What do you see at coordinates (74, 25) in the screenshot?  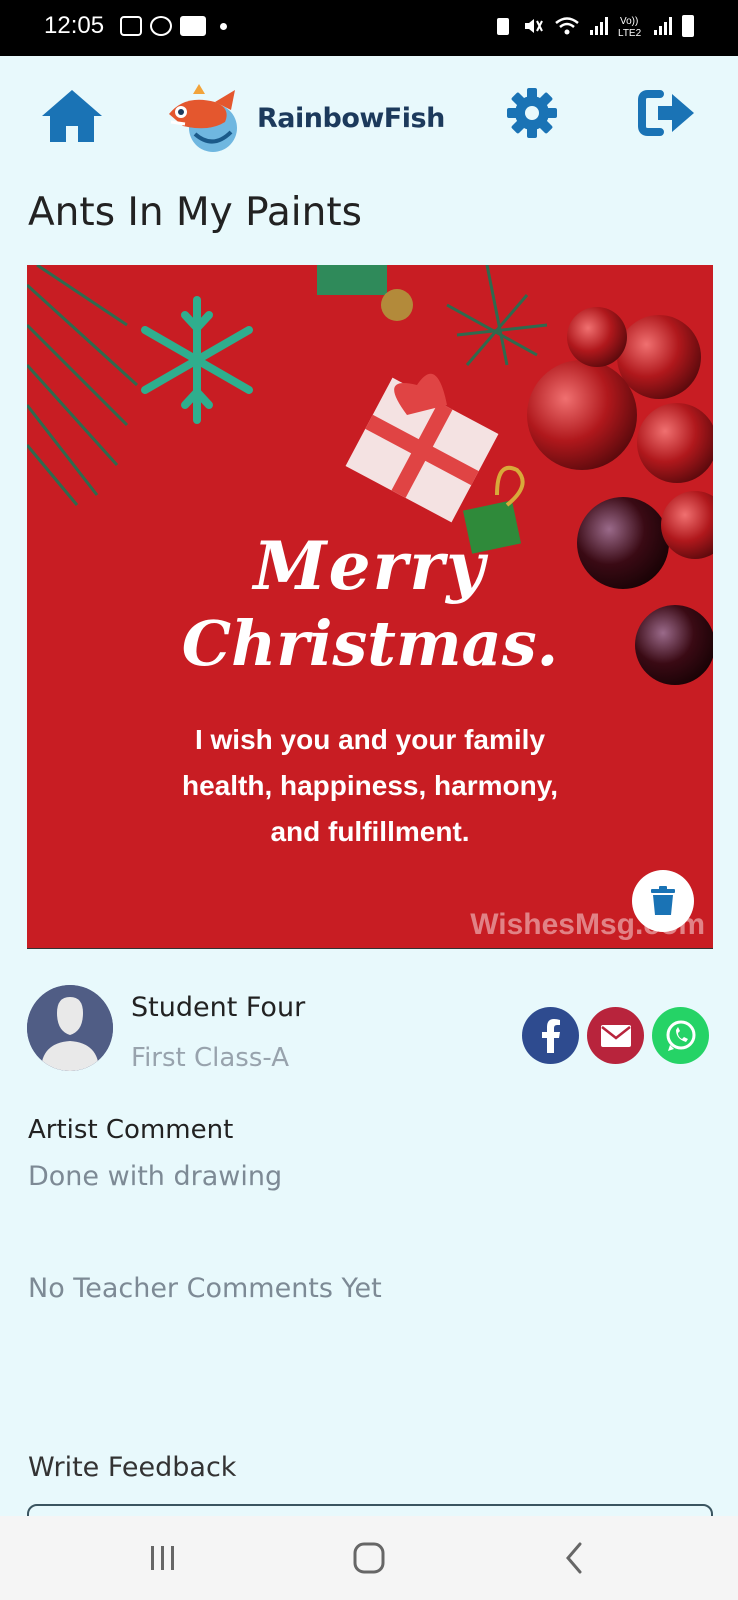 I see `status-time: 12:05` at bounding box center [74, 25].